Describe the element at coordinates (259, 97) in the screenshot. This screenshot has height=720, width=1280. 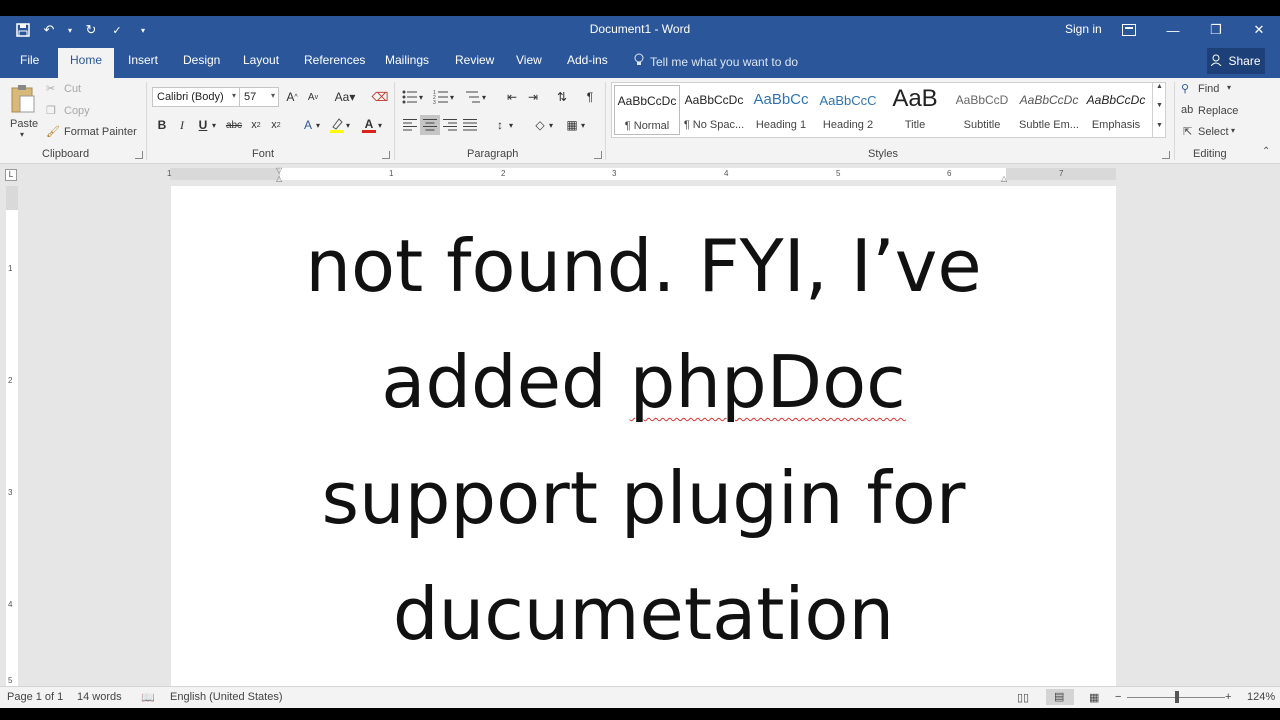
I see `font-size-field: 57 ▾` at that location.